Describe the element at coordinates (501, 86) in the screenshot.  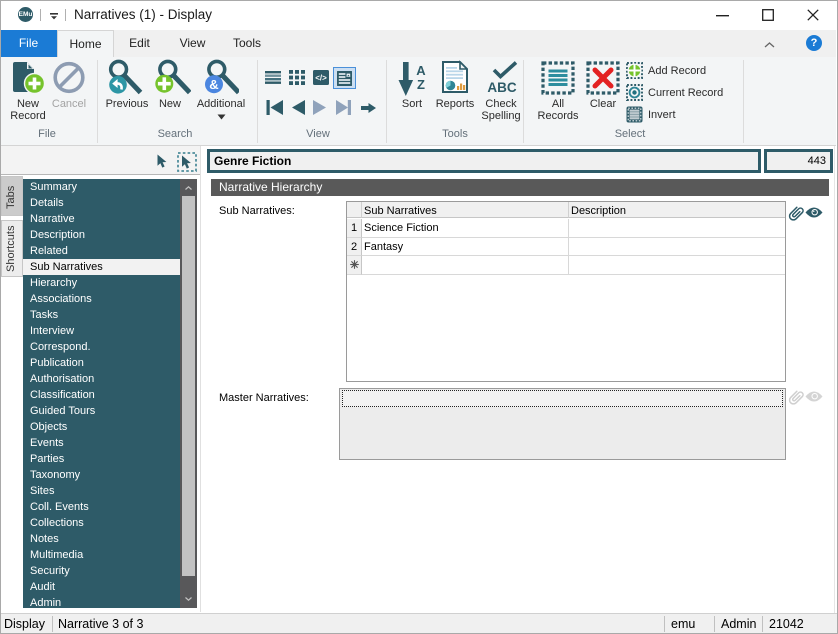
I see `svg-text: ABC` at that location.